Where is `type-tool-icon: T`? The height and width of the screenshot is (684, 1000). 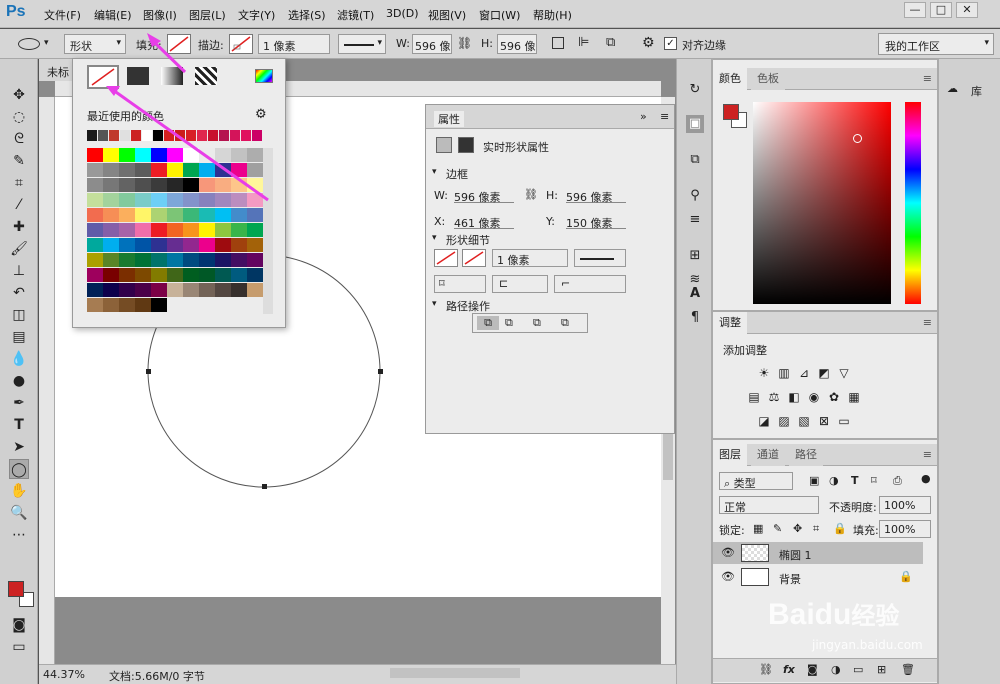 type-tool-icon: T is located at coordinates (19, 425).